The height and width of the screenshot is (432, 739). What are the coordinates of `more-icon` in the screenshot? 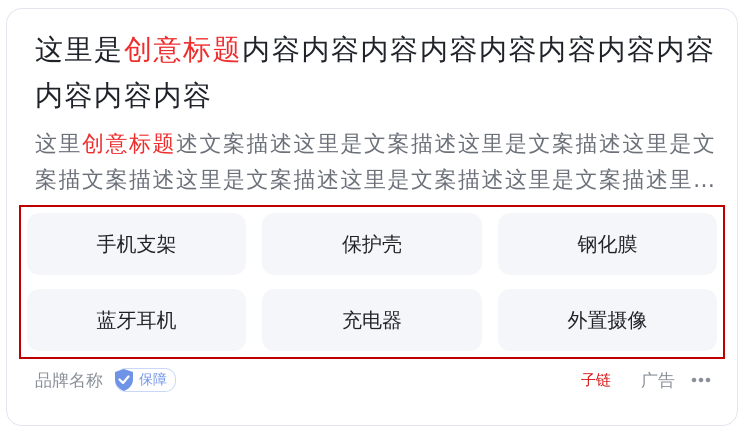 It's located at (701, 380).